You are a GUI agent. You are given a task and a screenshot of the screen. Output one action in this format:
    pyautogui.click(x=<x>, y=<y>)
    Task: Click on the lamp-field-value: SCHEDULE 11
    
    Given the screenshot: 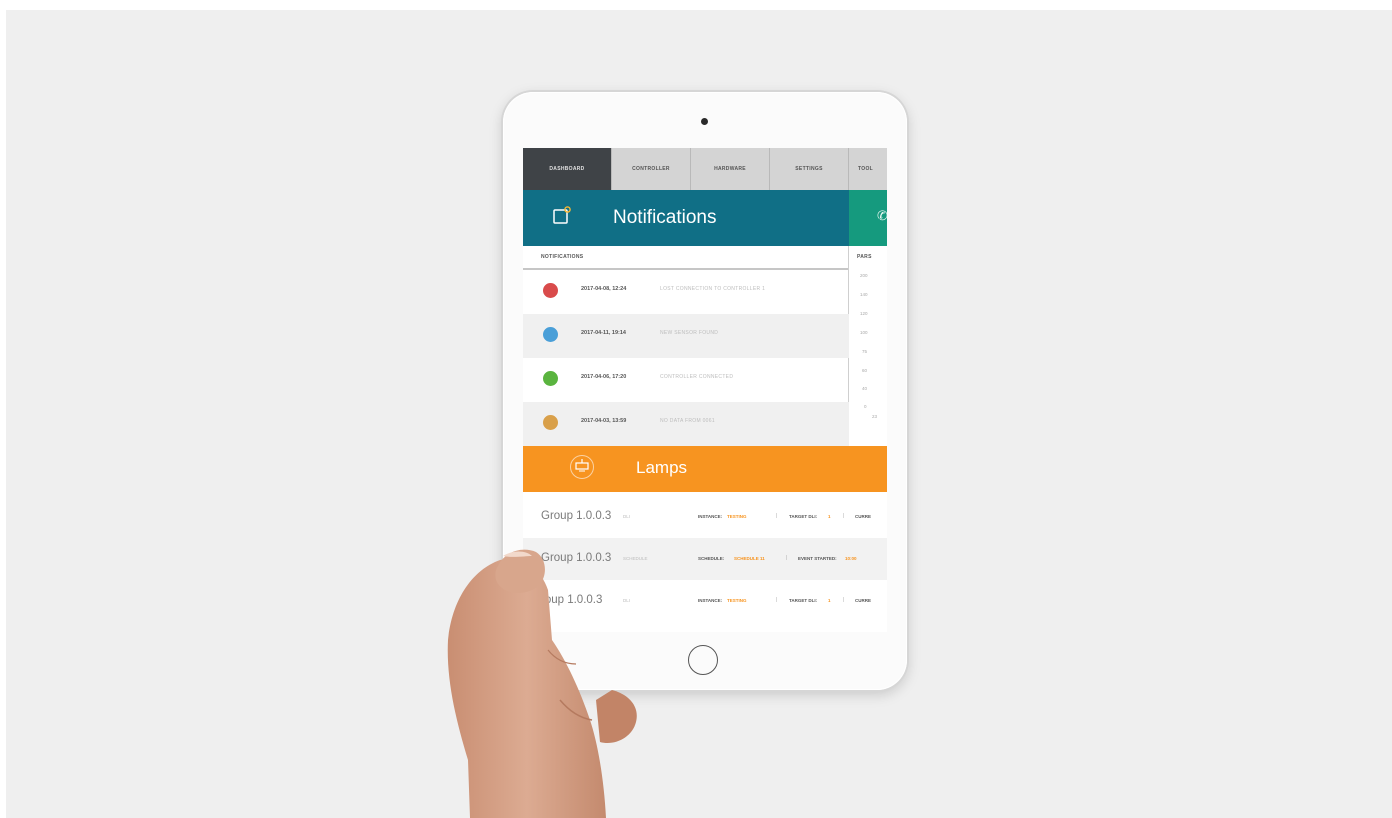 What is the action you would take?
    pyautogui.click(x=749, y=558)
    